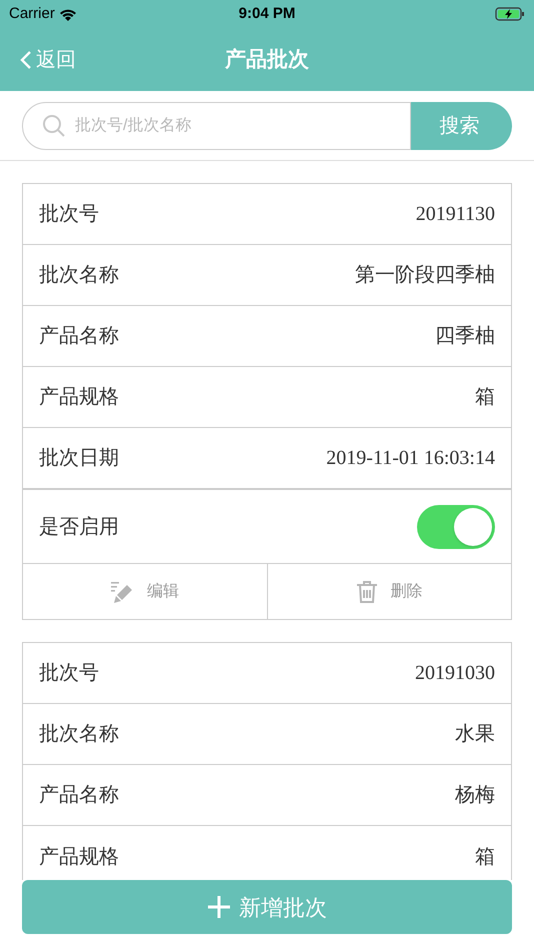 This screenshot has height=950, width=534. What do you see at coordinates (456, 526) in the screenshot?
I see `enabled-toggle` at bounding box center [456, 526].